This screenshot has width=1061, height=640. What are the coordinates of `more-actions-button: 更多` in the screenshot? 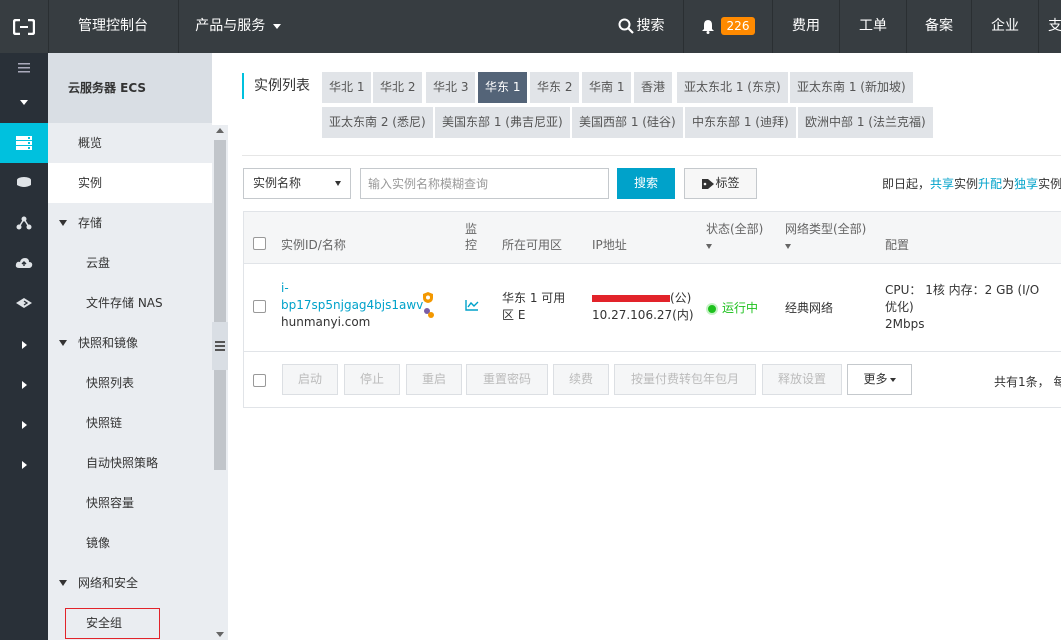 It's located at (879, 379).